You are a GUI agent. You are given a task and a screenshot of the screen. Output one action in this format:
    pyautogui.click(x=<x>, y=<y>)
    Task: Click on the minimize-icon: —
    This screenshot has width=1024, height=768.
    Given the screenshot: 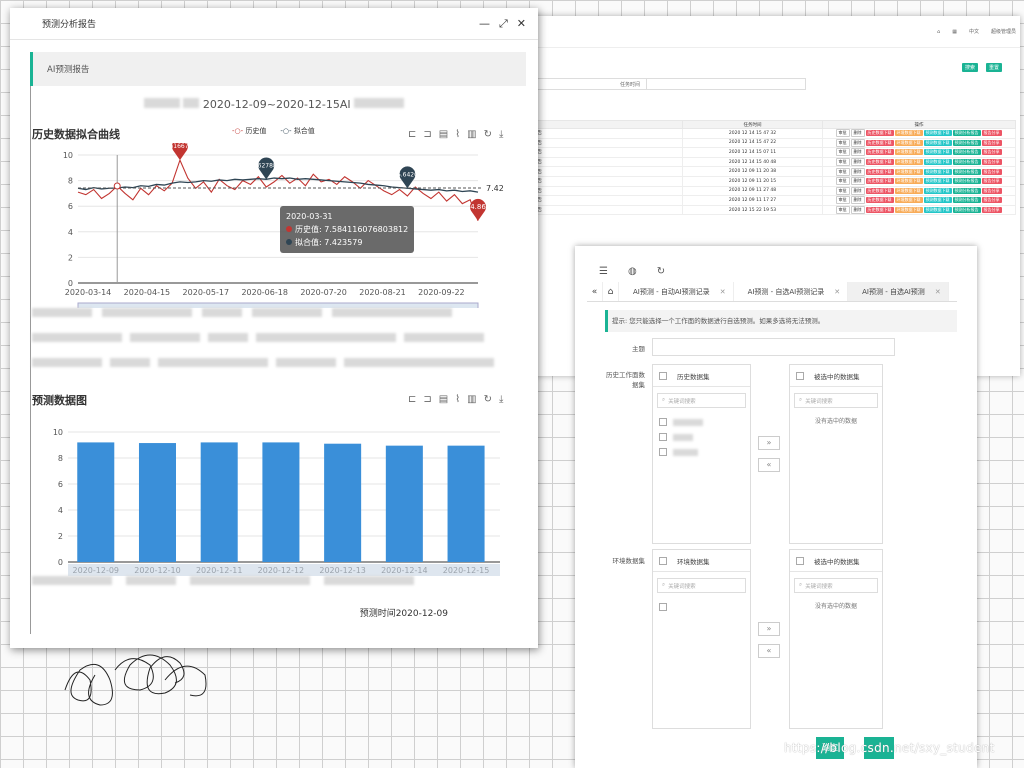 What is the action you would take?
    pyautogui.click(x=484, y=24)
    